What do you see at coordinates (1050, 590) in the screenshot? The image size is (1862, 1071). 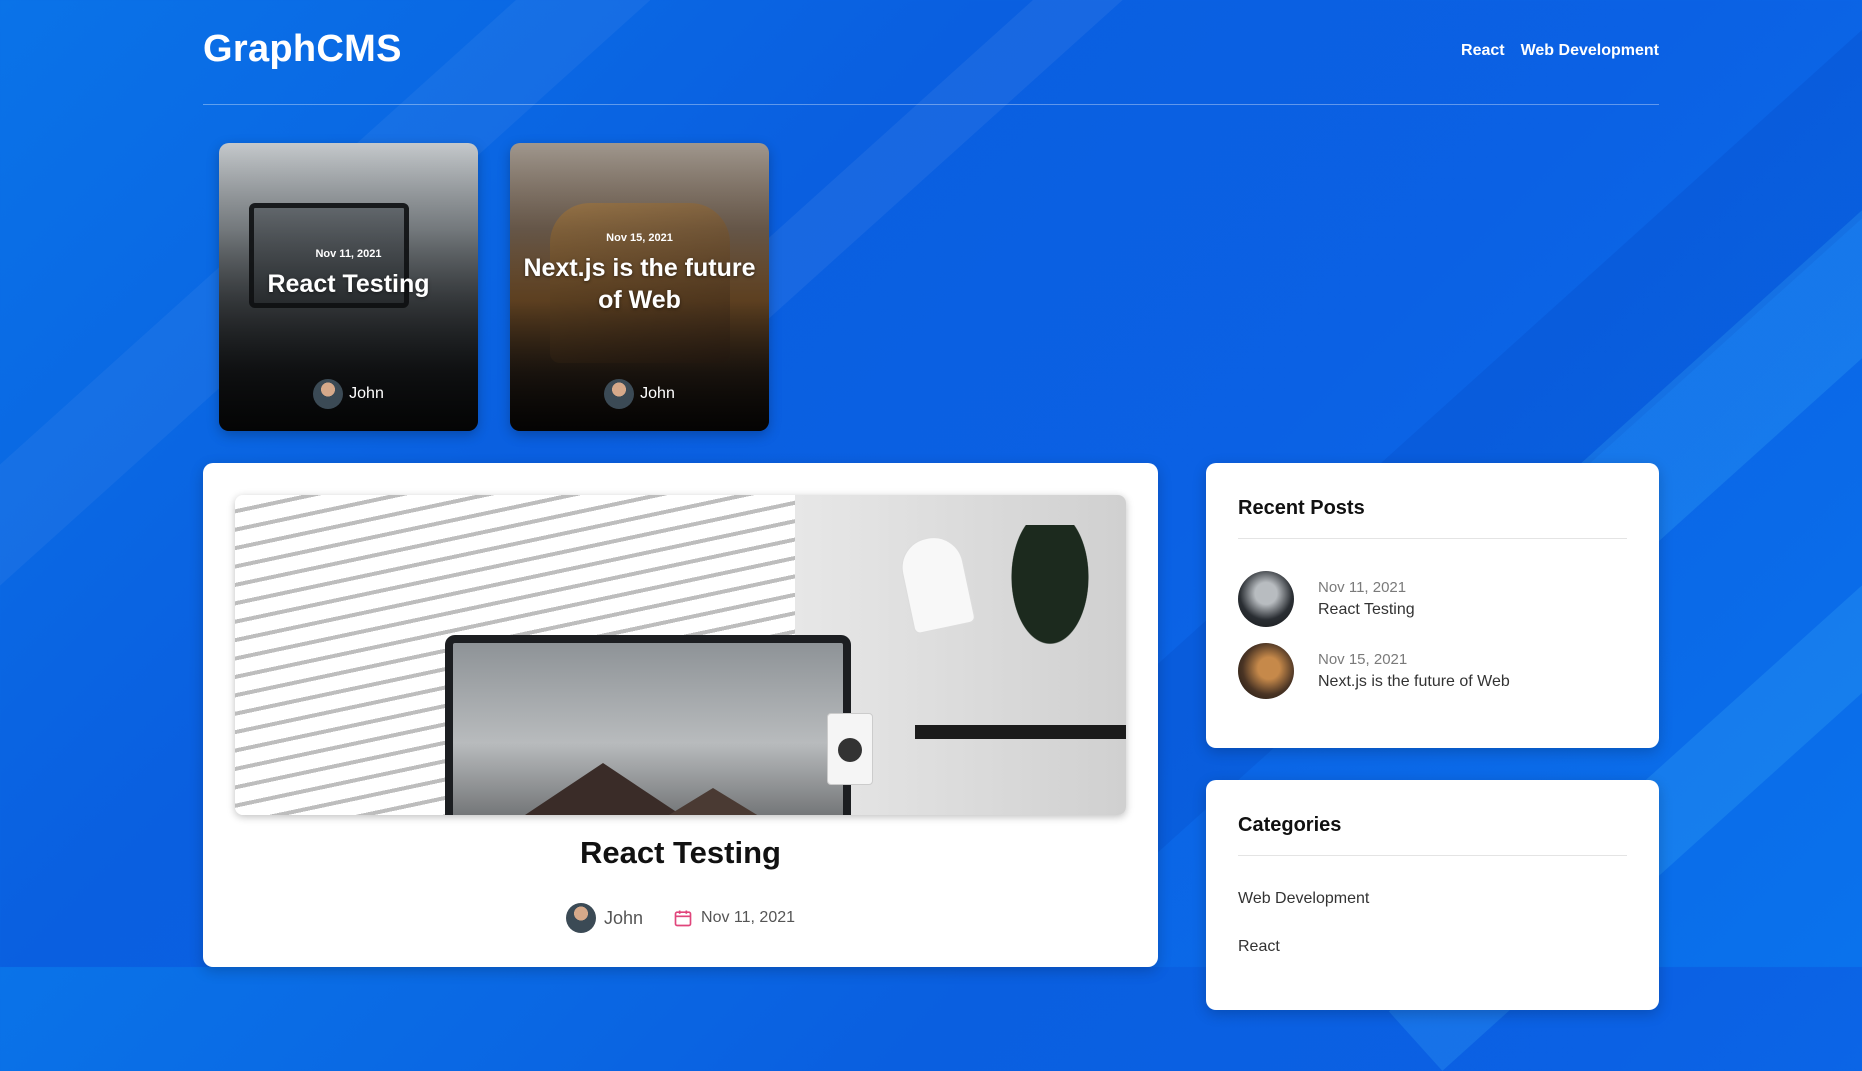 I see `plant-graphic` at bounding box center [1050, 590].